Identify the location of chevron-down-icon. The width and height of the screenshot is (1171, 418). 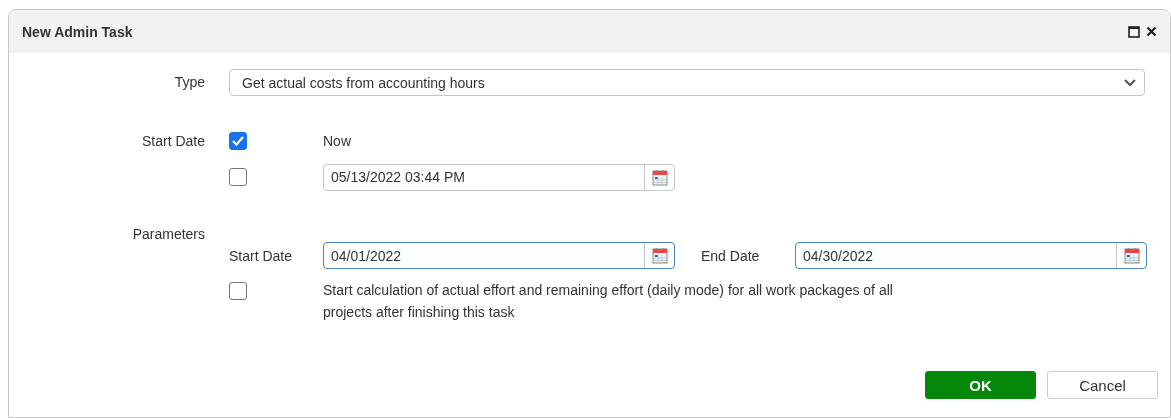
(1130, 82).